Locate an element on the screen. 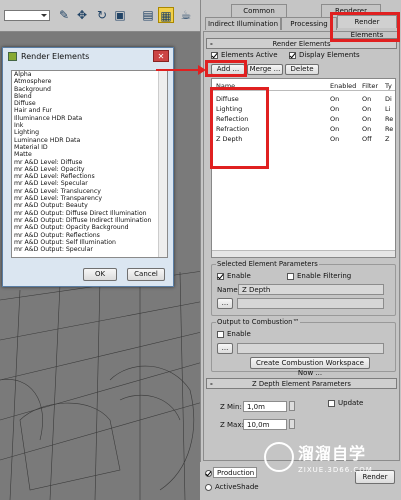 The width and height of the screenshot is (401, 500). column-header-filter: Filter is located at coordinates (370, 86).